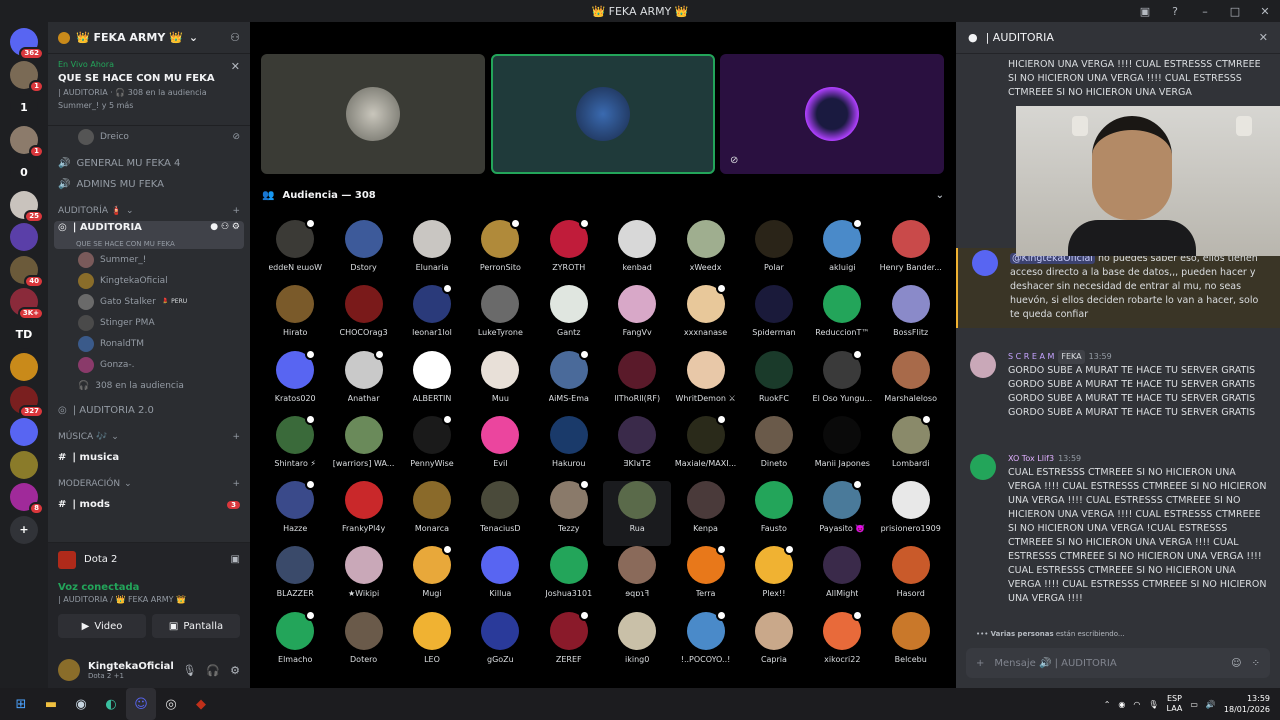 Image resolution: width=1280 pixels, height=720 pixels. I want to click on audience-member: Hakurou, so click(569, 448).